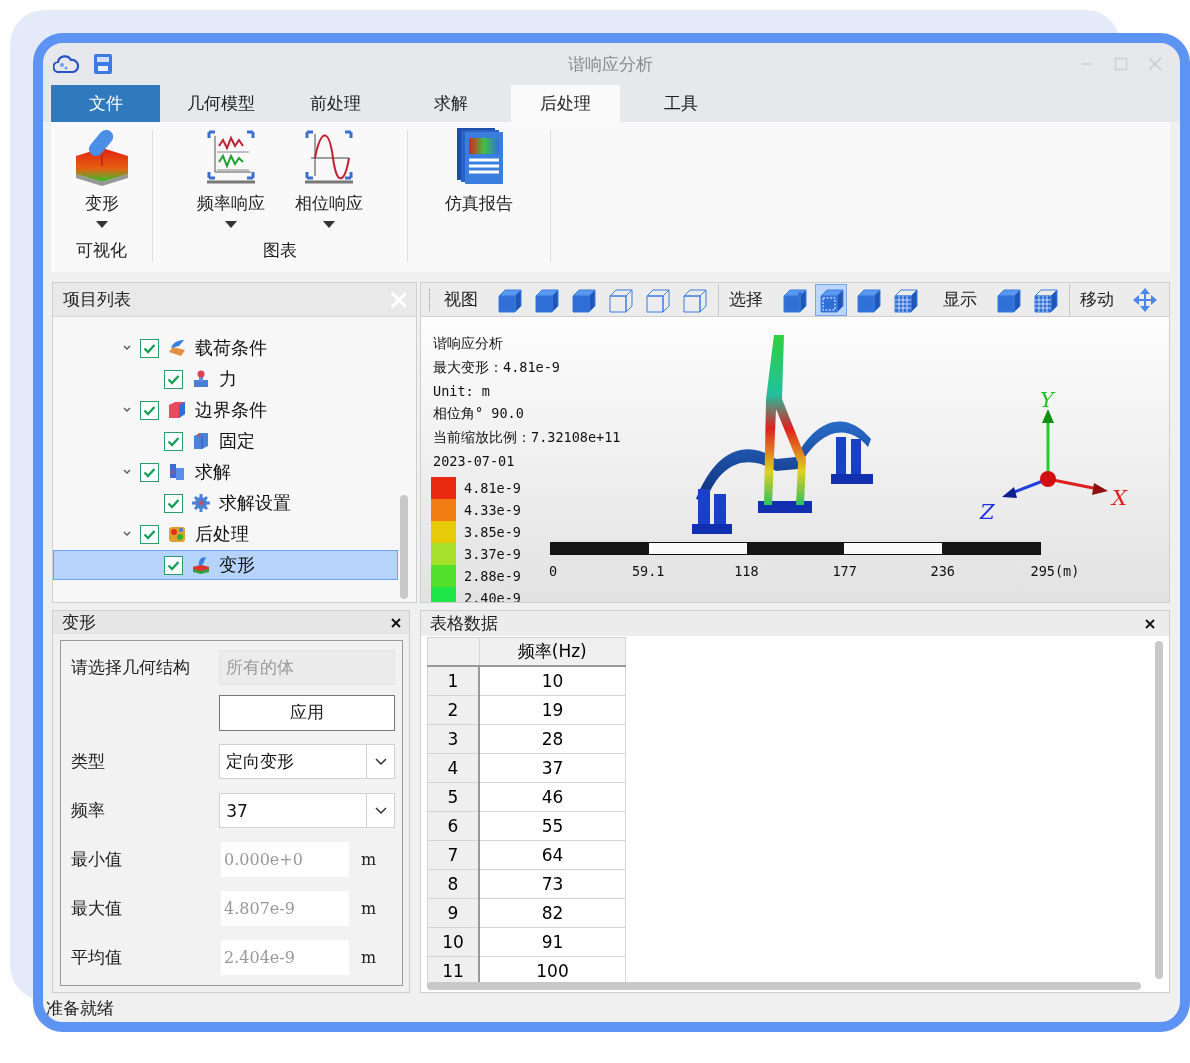 The width and height of the screenshot is (1190, 1063). What do you see at coordinates (97, 299) in the screenshot?
I see `panel-title: 项目列表` at bounding box center [97, 299].